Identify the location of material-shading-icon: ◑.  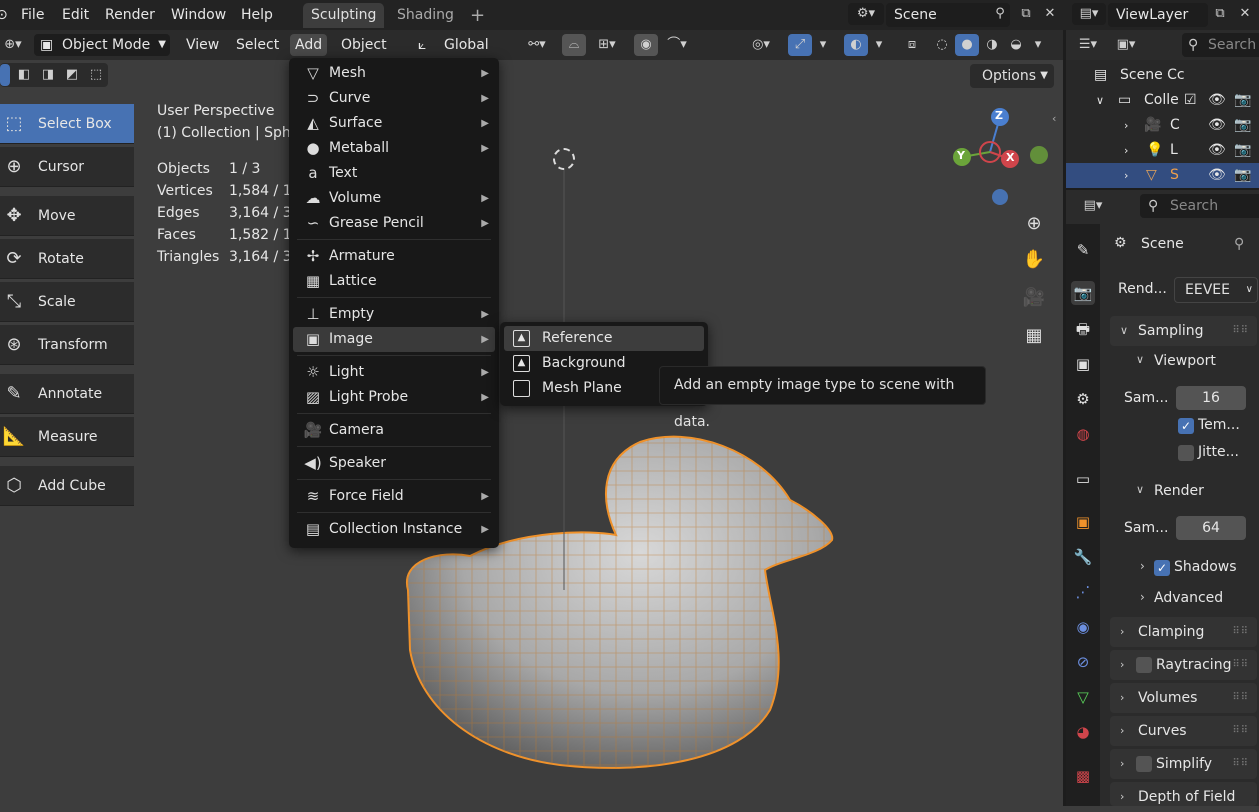
(992, 45).